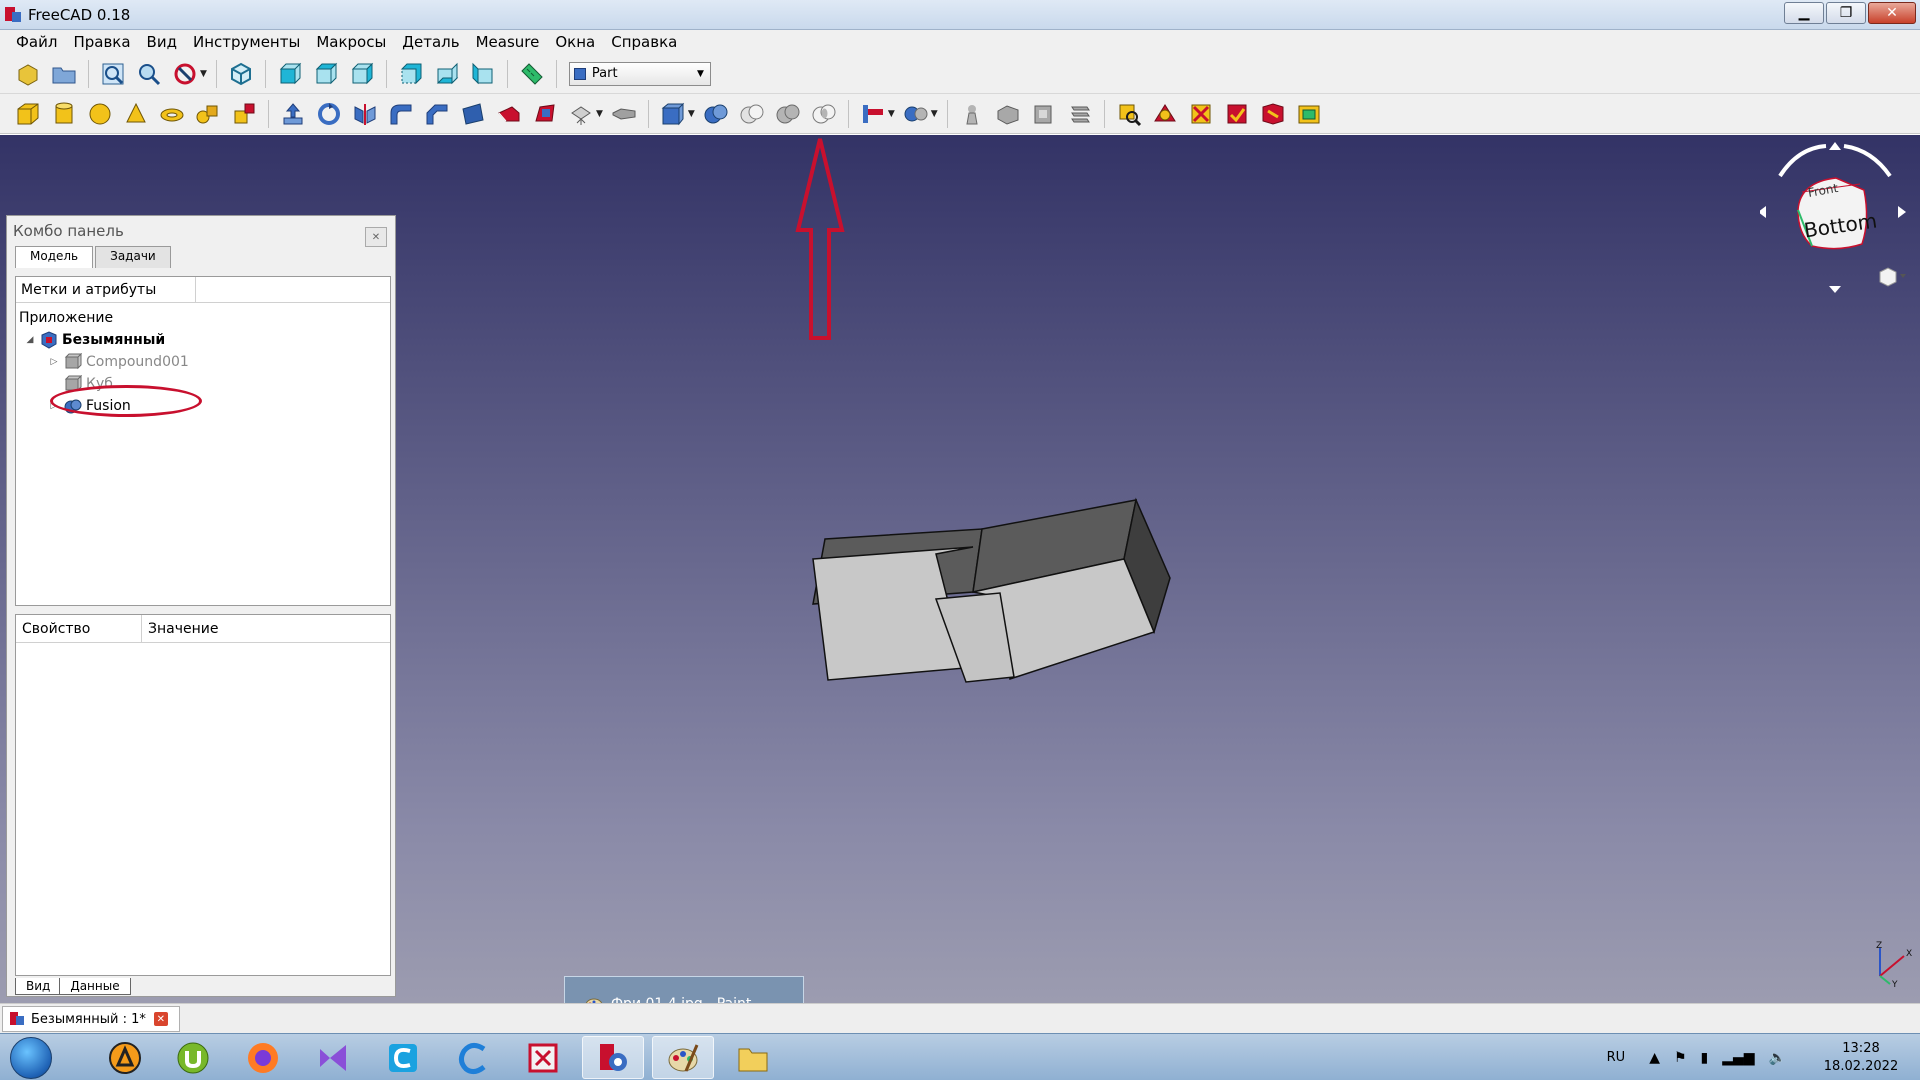  I want to click on nav-up-arrow-icon, so click(1835, 146).